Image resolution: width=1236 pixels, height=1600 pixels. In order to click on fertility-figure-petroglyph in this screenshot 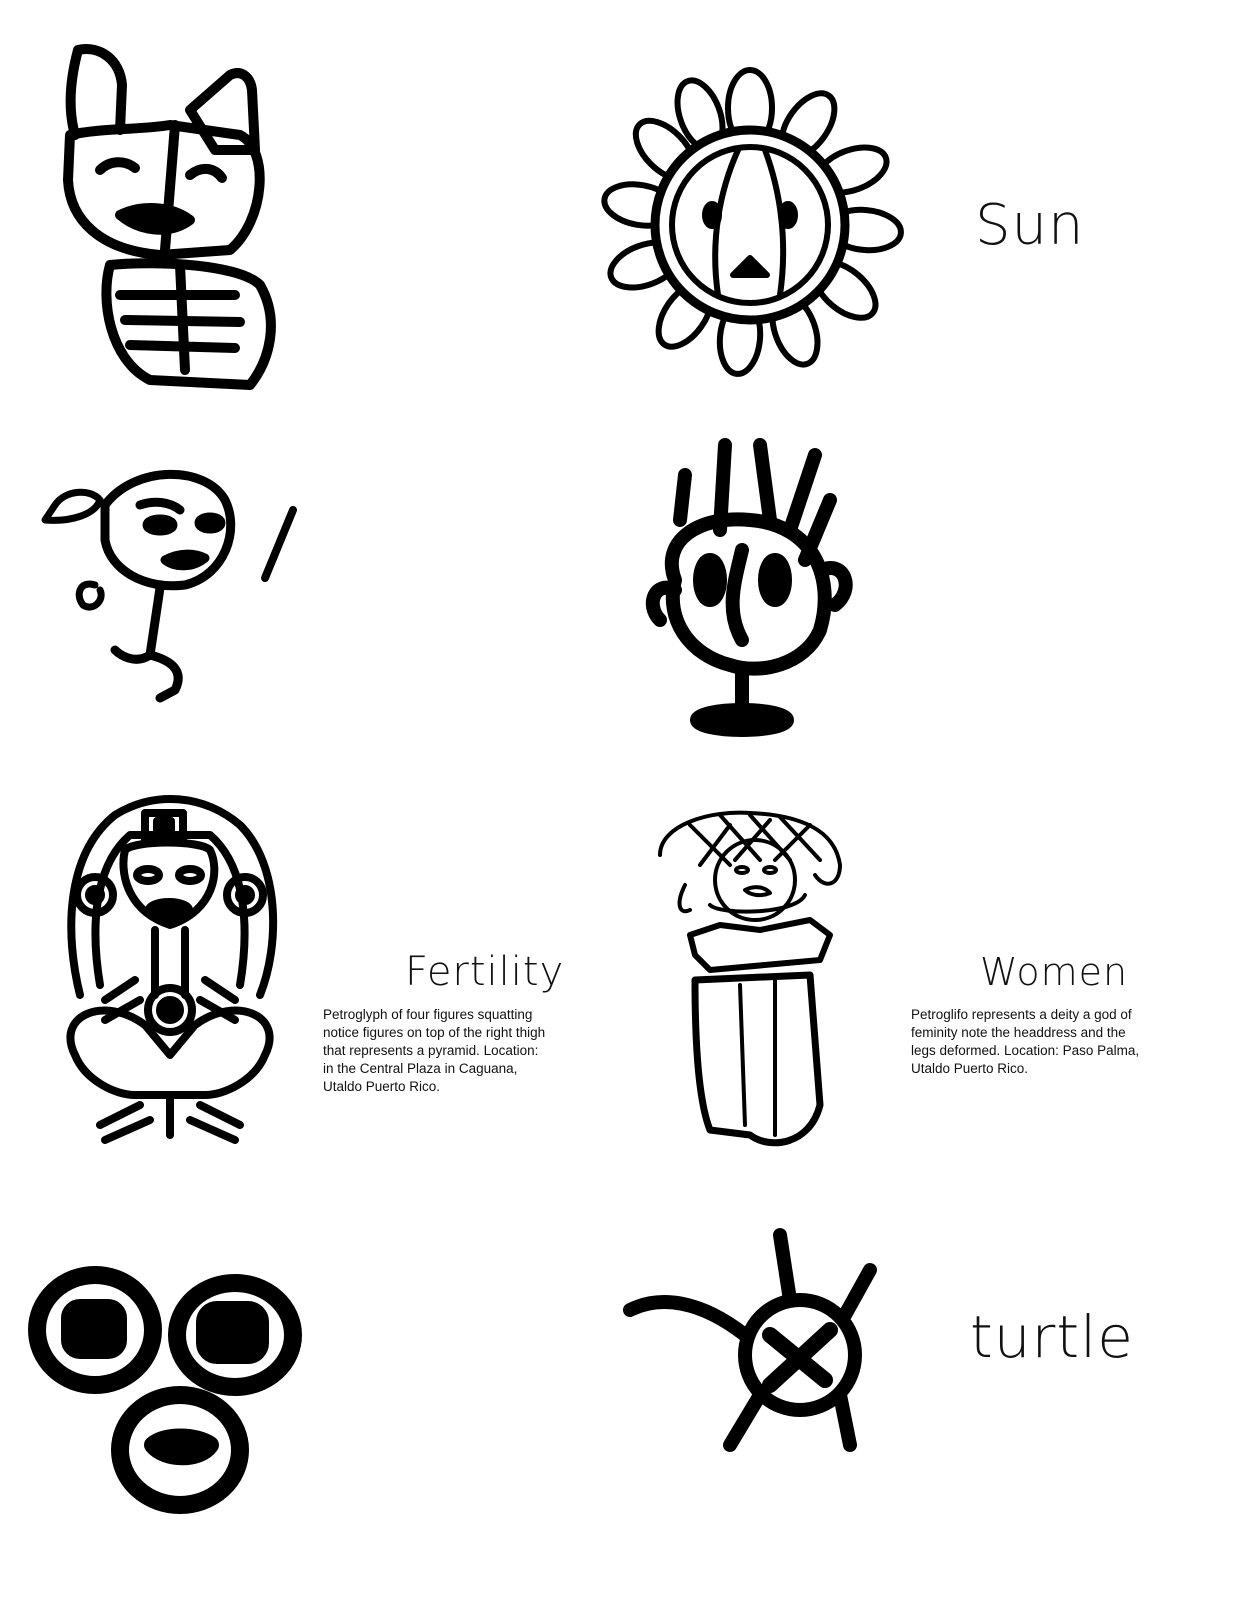, I will do `click(170, 980)`.